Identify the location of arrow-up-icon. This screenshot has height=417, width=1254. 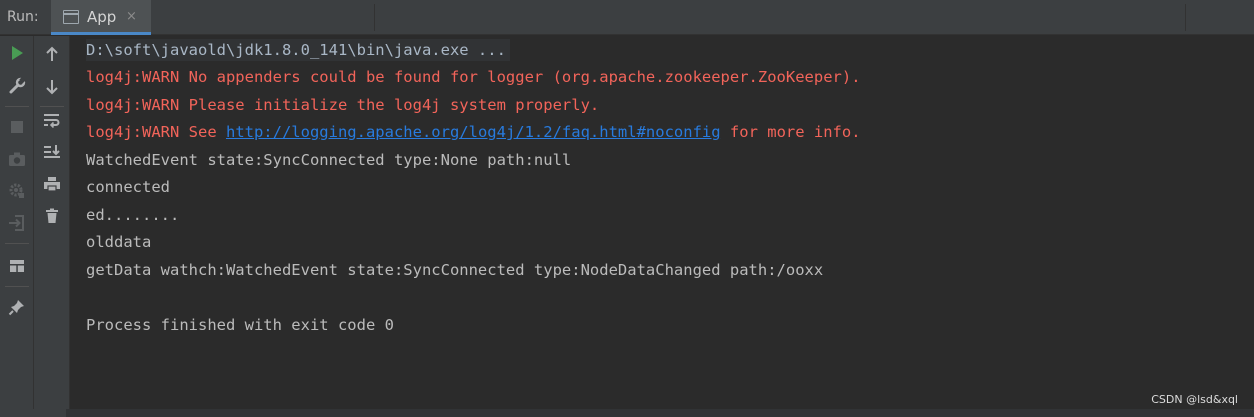
(52, 53).